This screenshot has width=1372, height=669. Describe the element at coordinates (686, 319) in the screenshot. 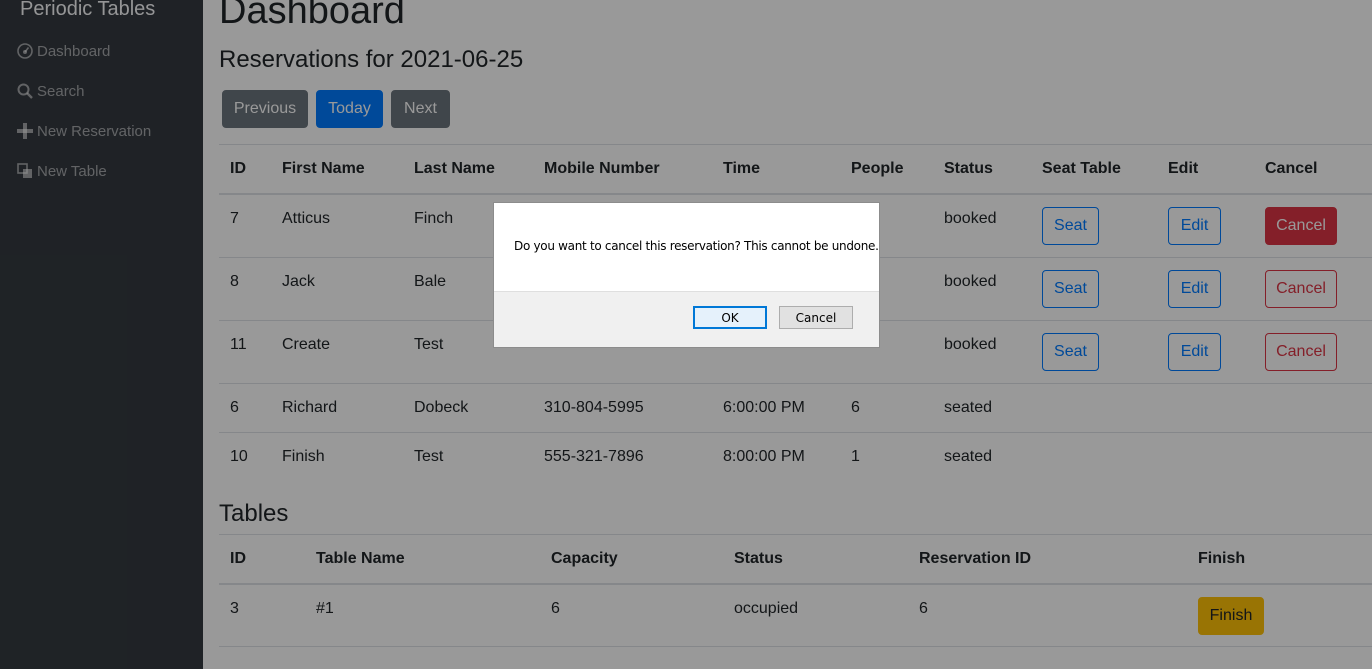

I see `dialog-footer: OK Cancel` at that location.